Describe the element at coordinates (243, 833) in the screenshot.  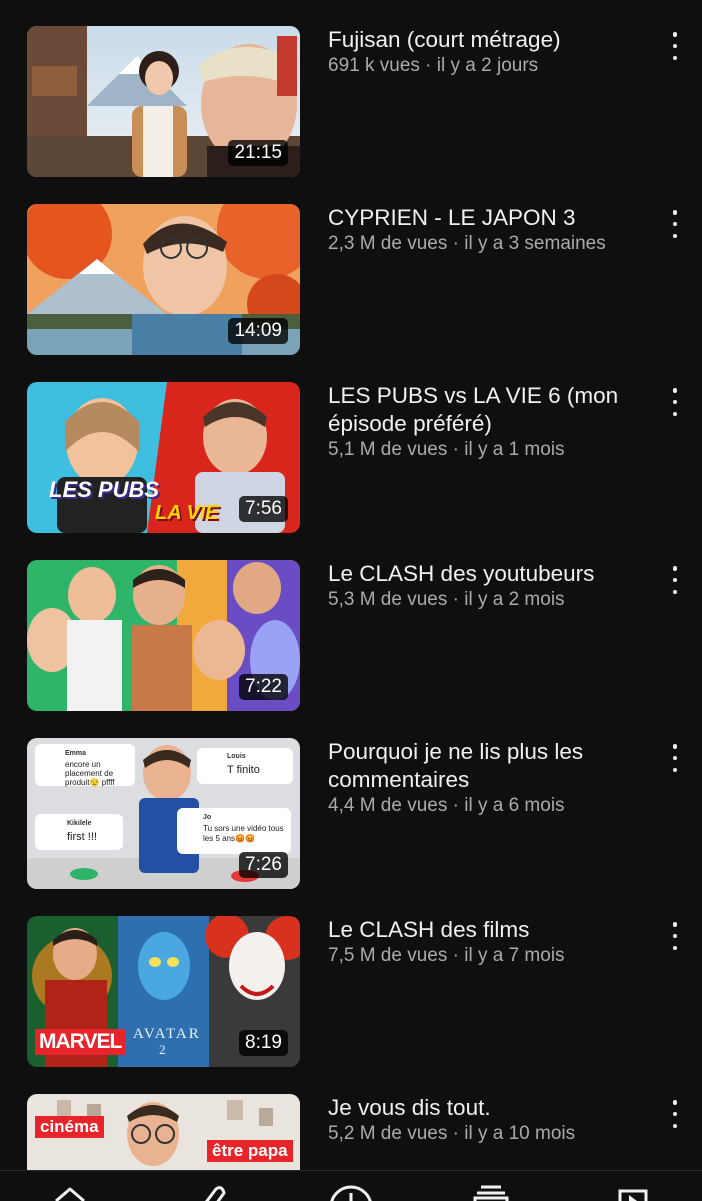
I see `thumbnail-comment-text: Tu sors une vidéo tous les 5 ans😡😡` at that location.